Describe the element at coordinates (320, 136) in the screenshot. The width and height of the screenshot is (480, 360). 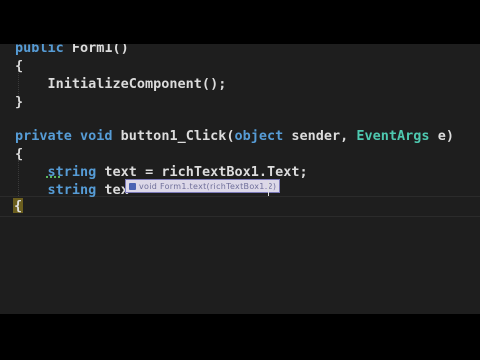
I see `code-text: sender,` at that location.